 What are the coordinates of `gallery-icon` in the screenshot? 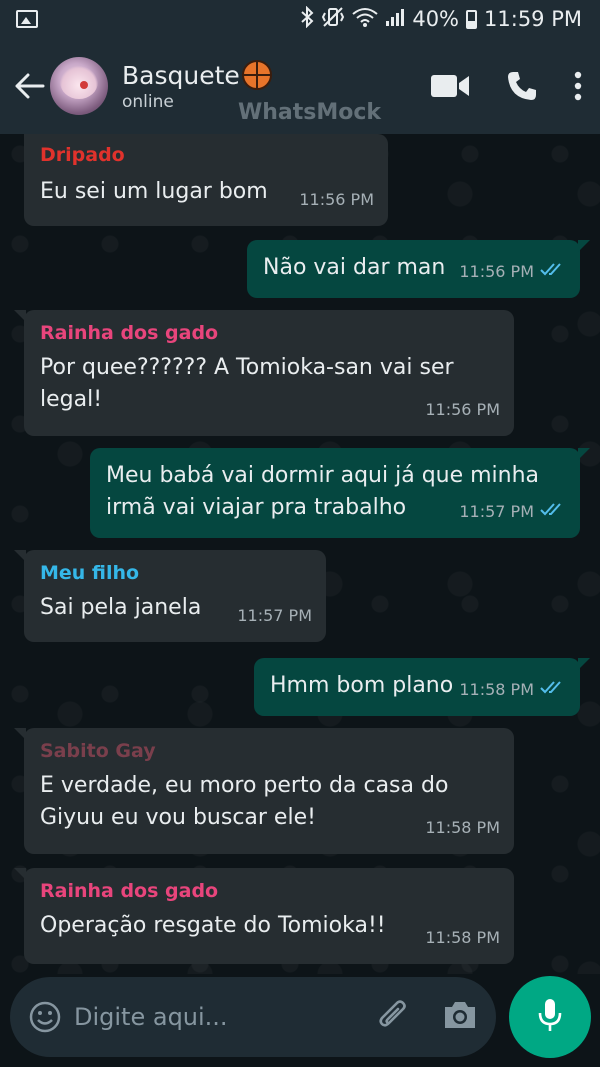 It's located at (27, 19).